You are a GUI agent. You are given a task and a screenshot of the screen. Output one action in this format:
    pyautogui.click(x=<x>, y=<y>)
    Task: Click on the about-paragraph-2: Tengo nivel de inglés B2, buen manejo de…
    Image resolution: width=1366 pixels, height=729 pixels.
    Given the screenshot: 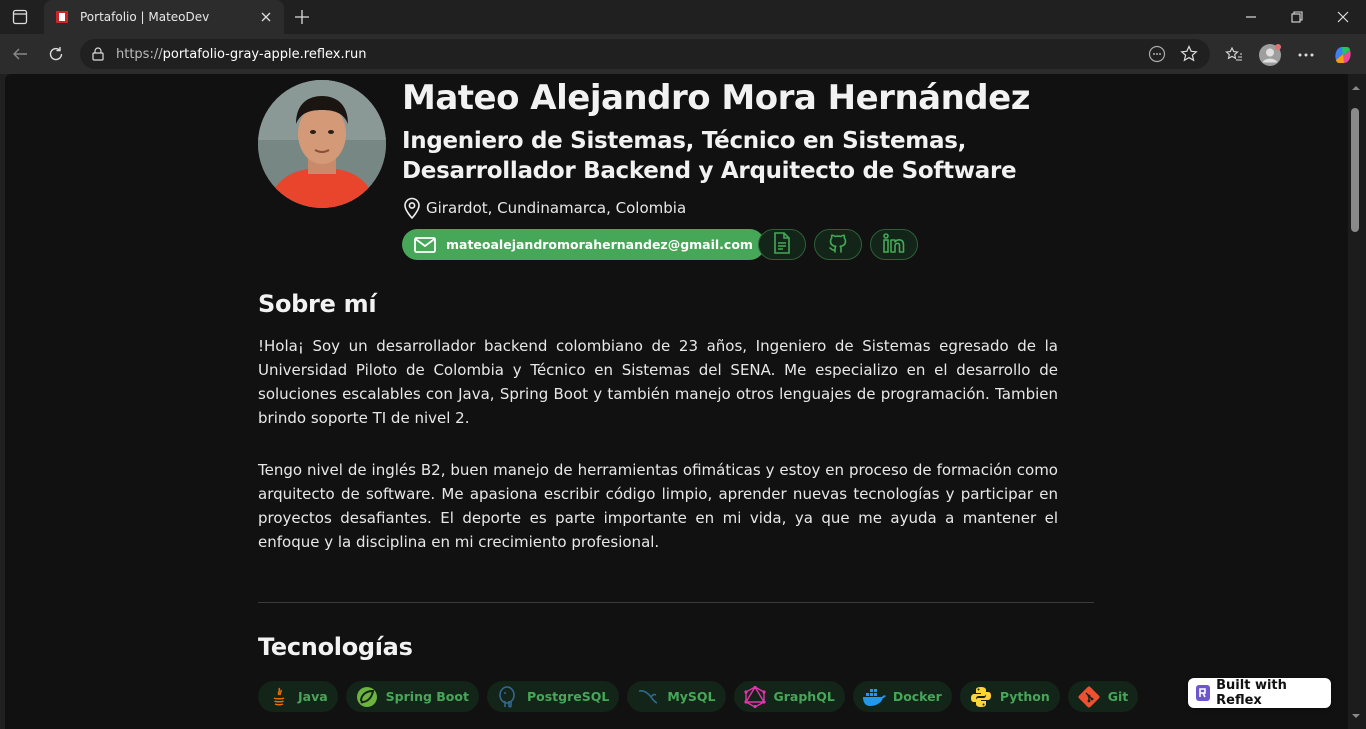 What is the action you would take?
    pyautogui.click(x=658, y=506)
    